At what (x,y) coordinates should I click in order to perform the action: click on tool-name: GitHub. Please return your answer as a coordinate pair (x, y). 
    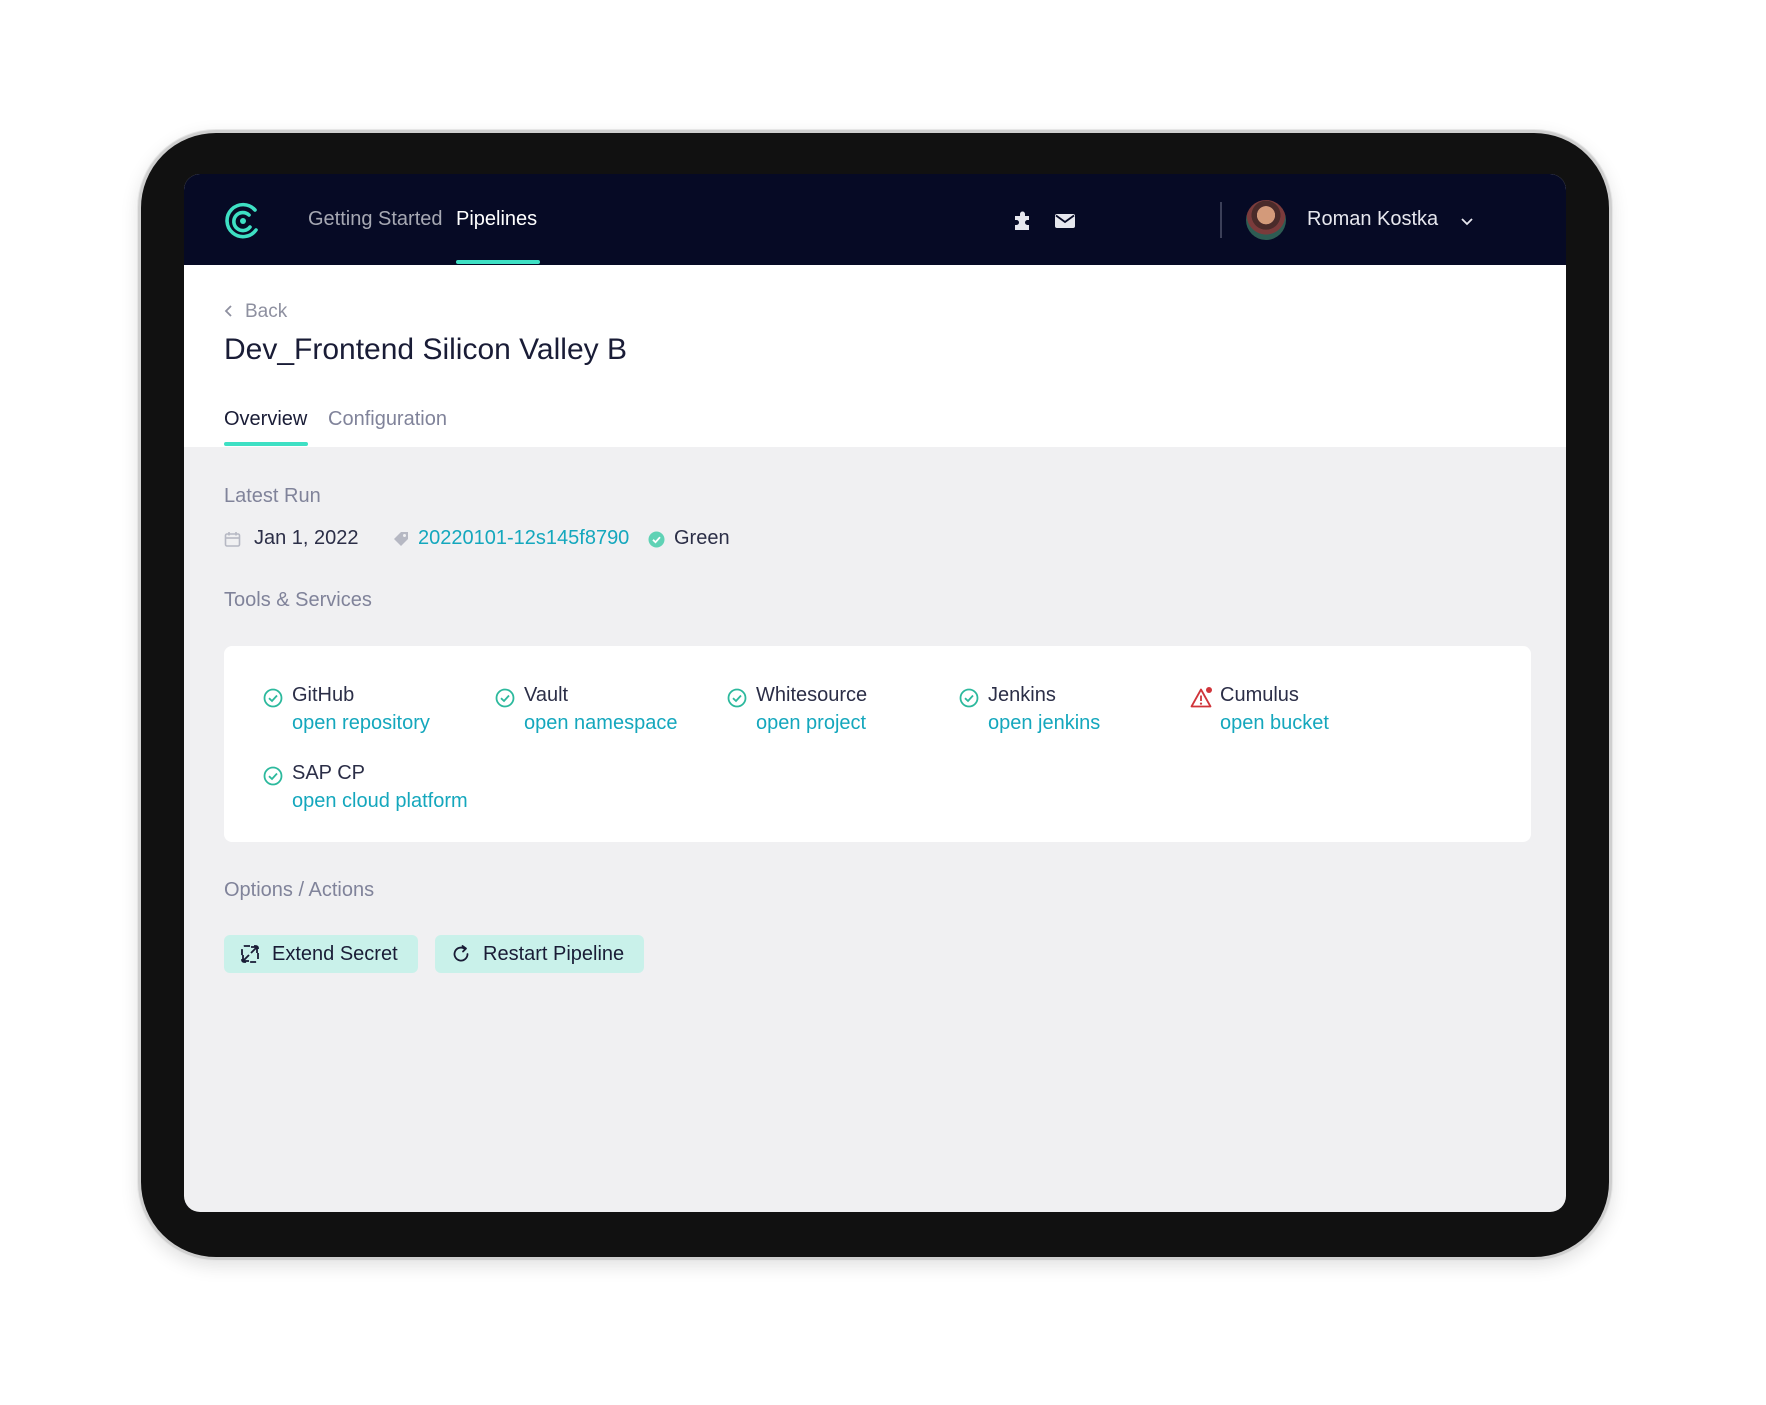
    Looking at the image, I should click on (323, 695).